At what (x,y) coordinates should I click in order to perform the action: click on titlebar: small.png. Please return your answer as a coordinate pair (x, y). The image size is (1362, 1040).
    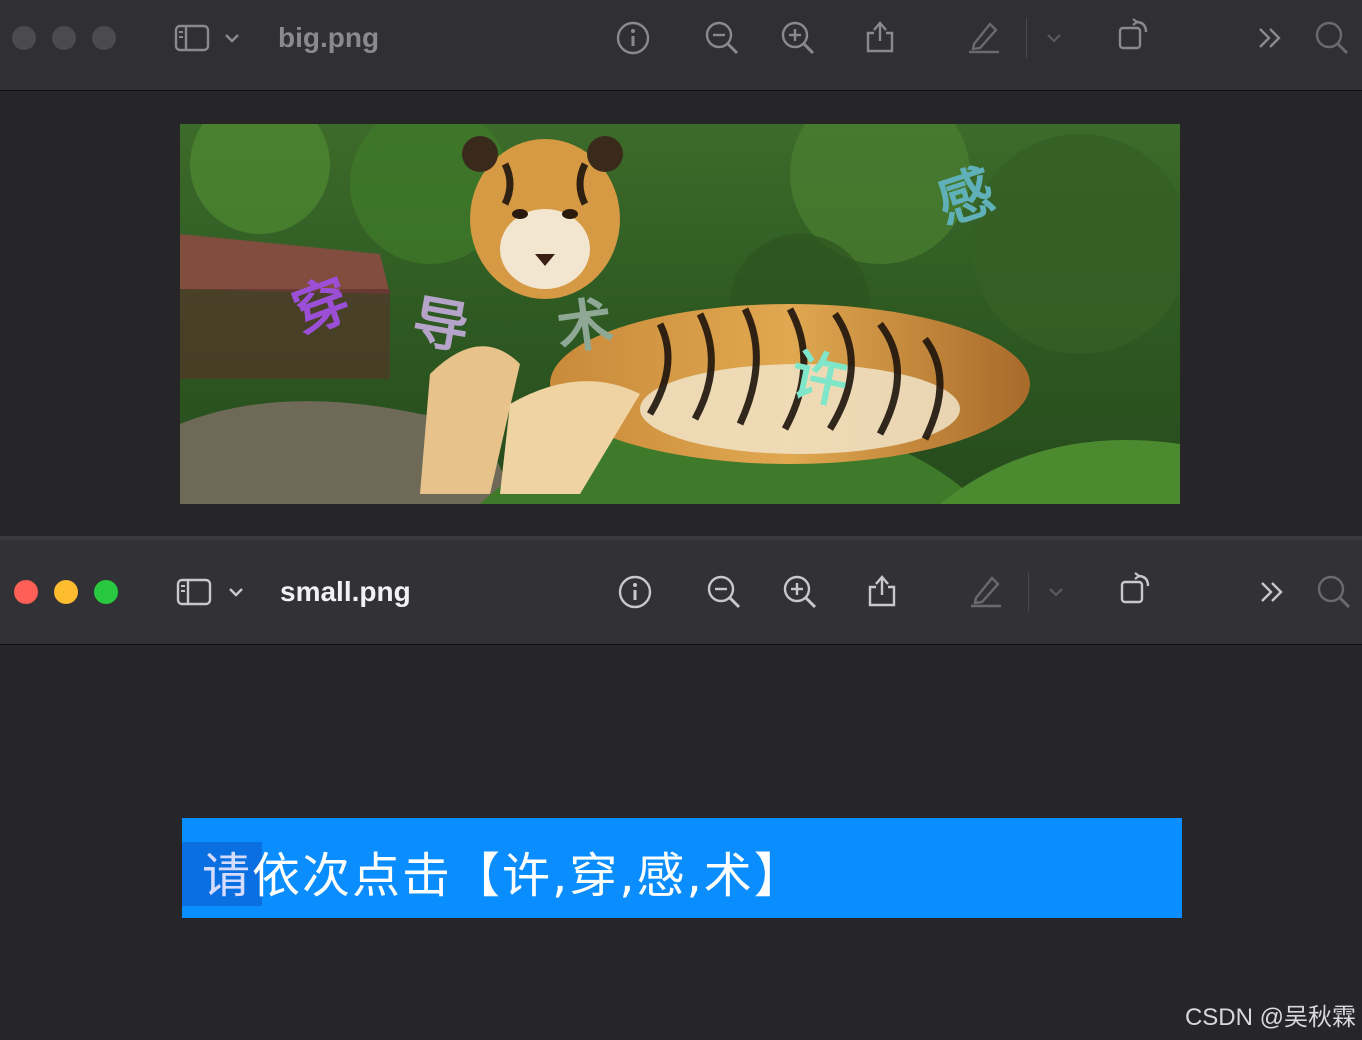
    Looking at the image, I should click on (681, 592).